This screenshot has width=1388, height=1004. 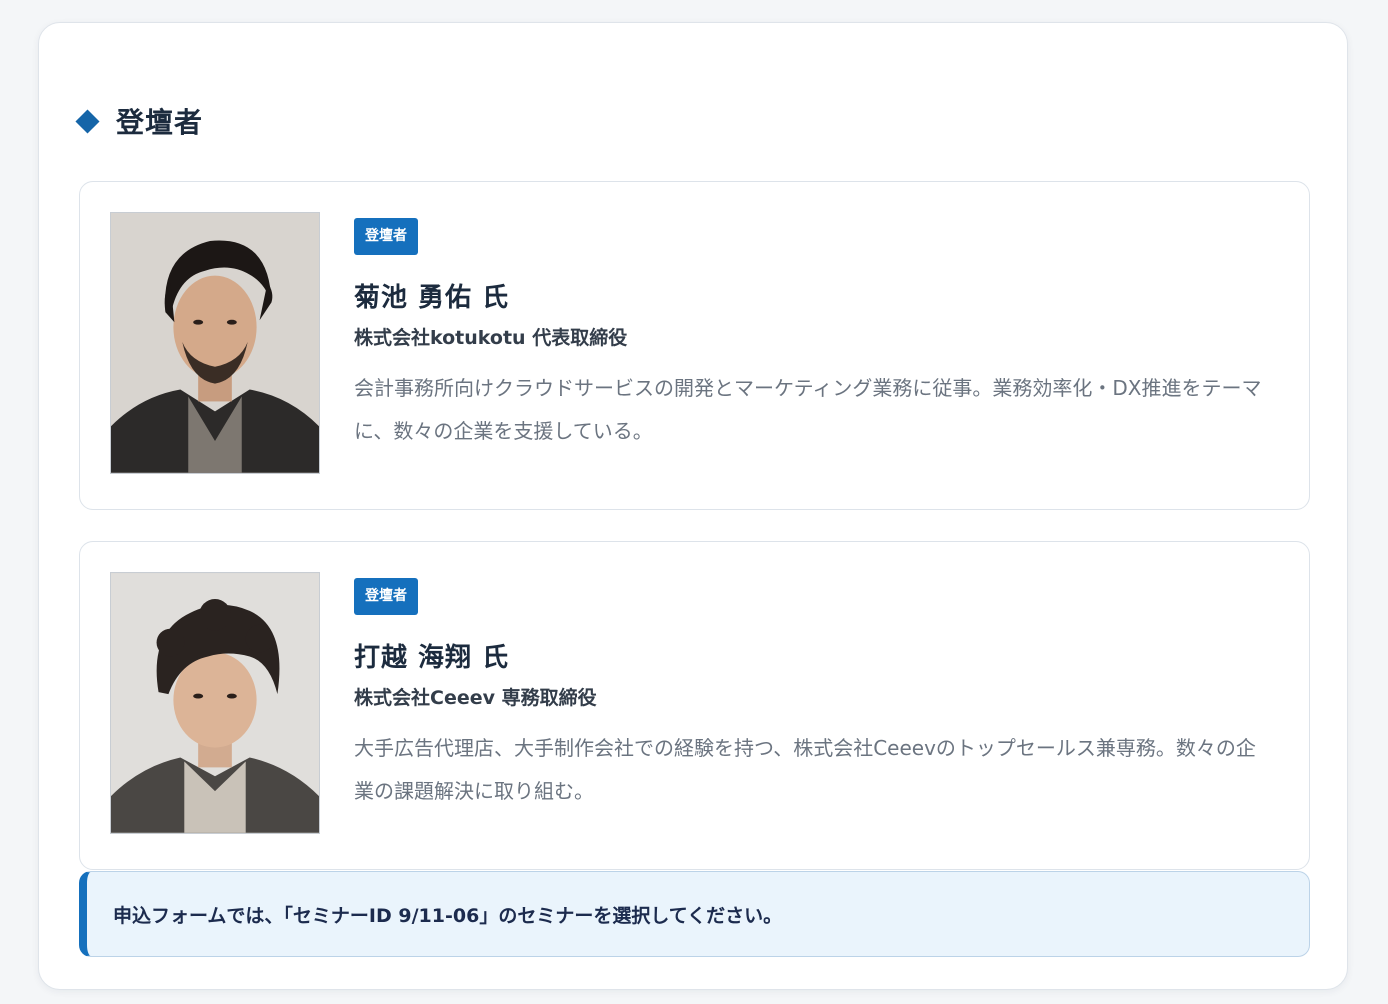 What do you see at coordinates (432, 658) in the screenshot?
I see `speaker-name: 打越 海翔 氏` at bounding box center [432, 658].